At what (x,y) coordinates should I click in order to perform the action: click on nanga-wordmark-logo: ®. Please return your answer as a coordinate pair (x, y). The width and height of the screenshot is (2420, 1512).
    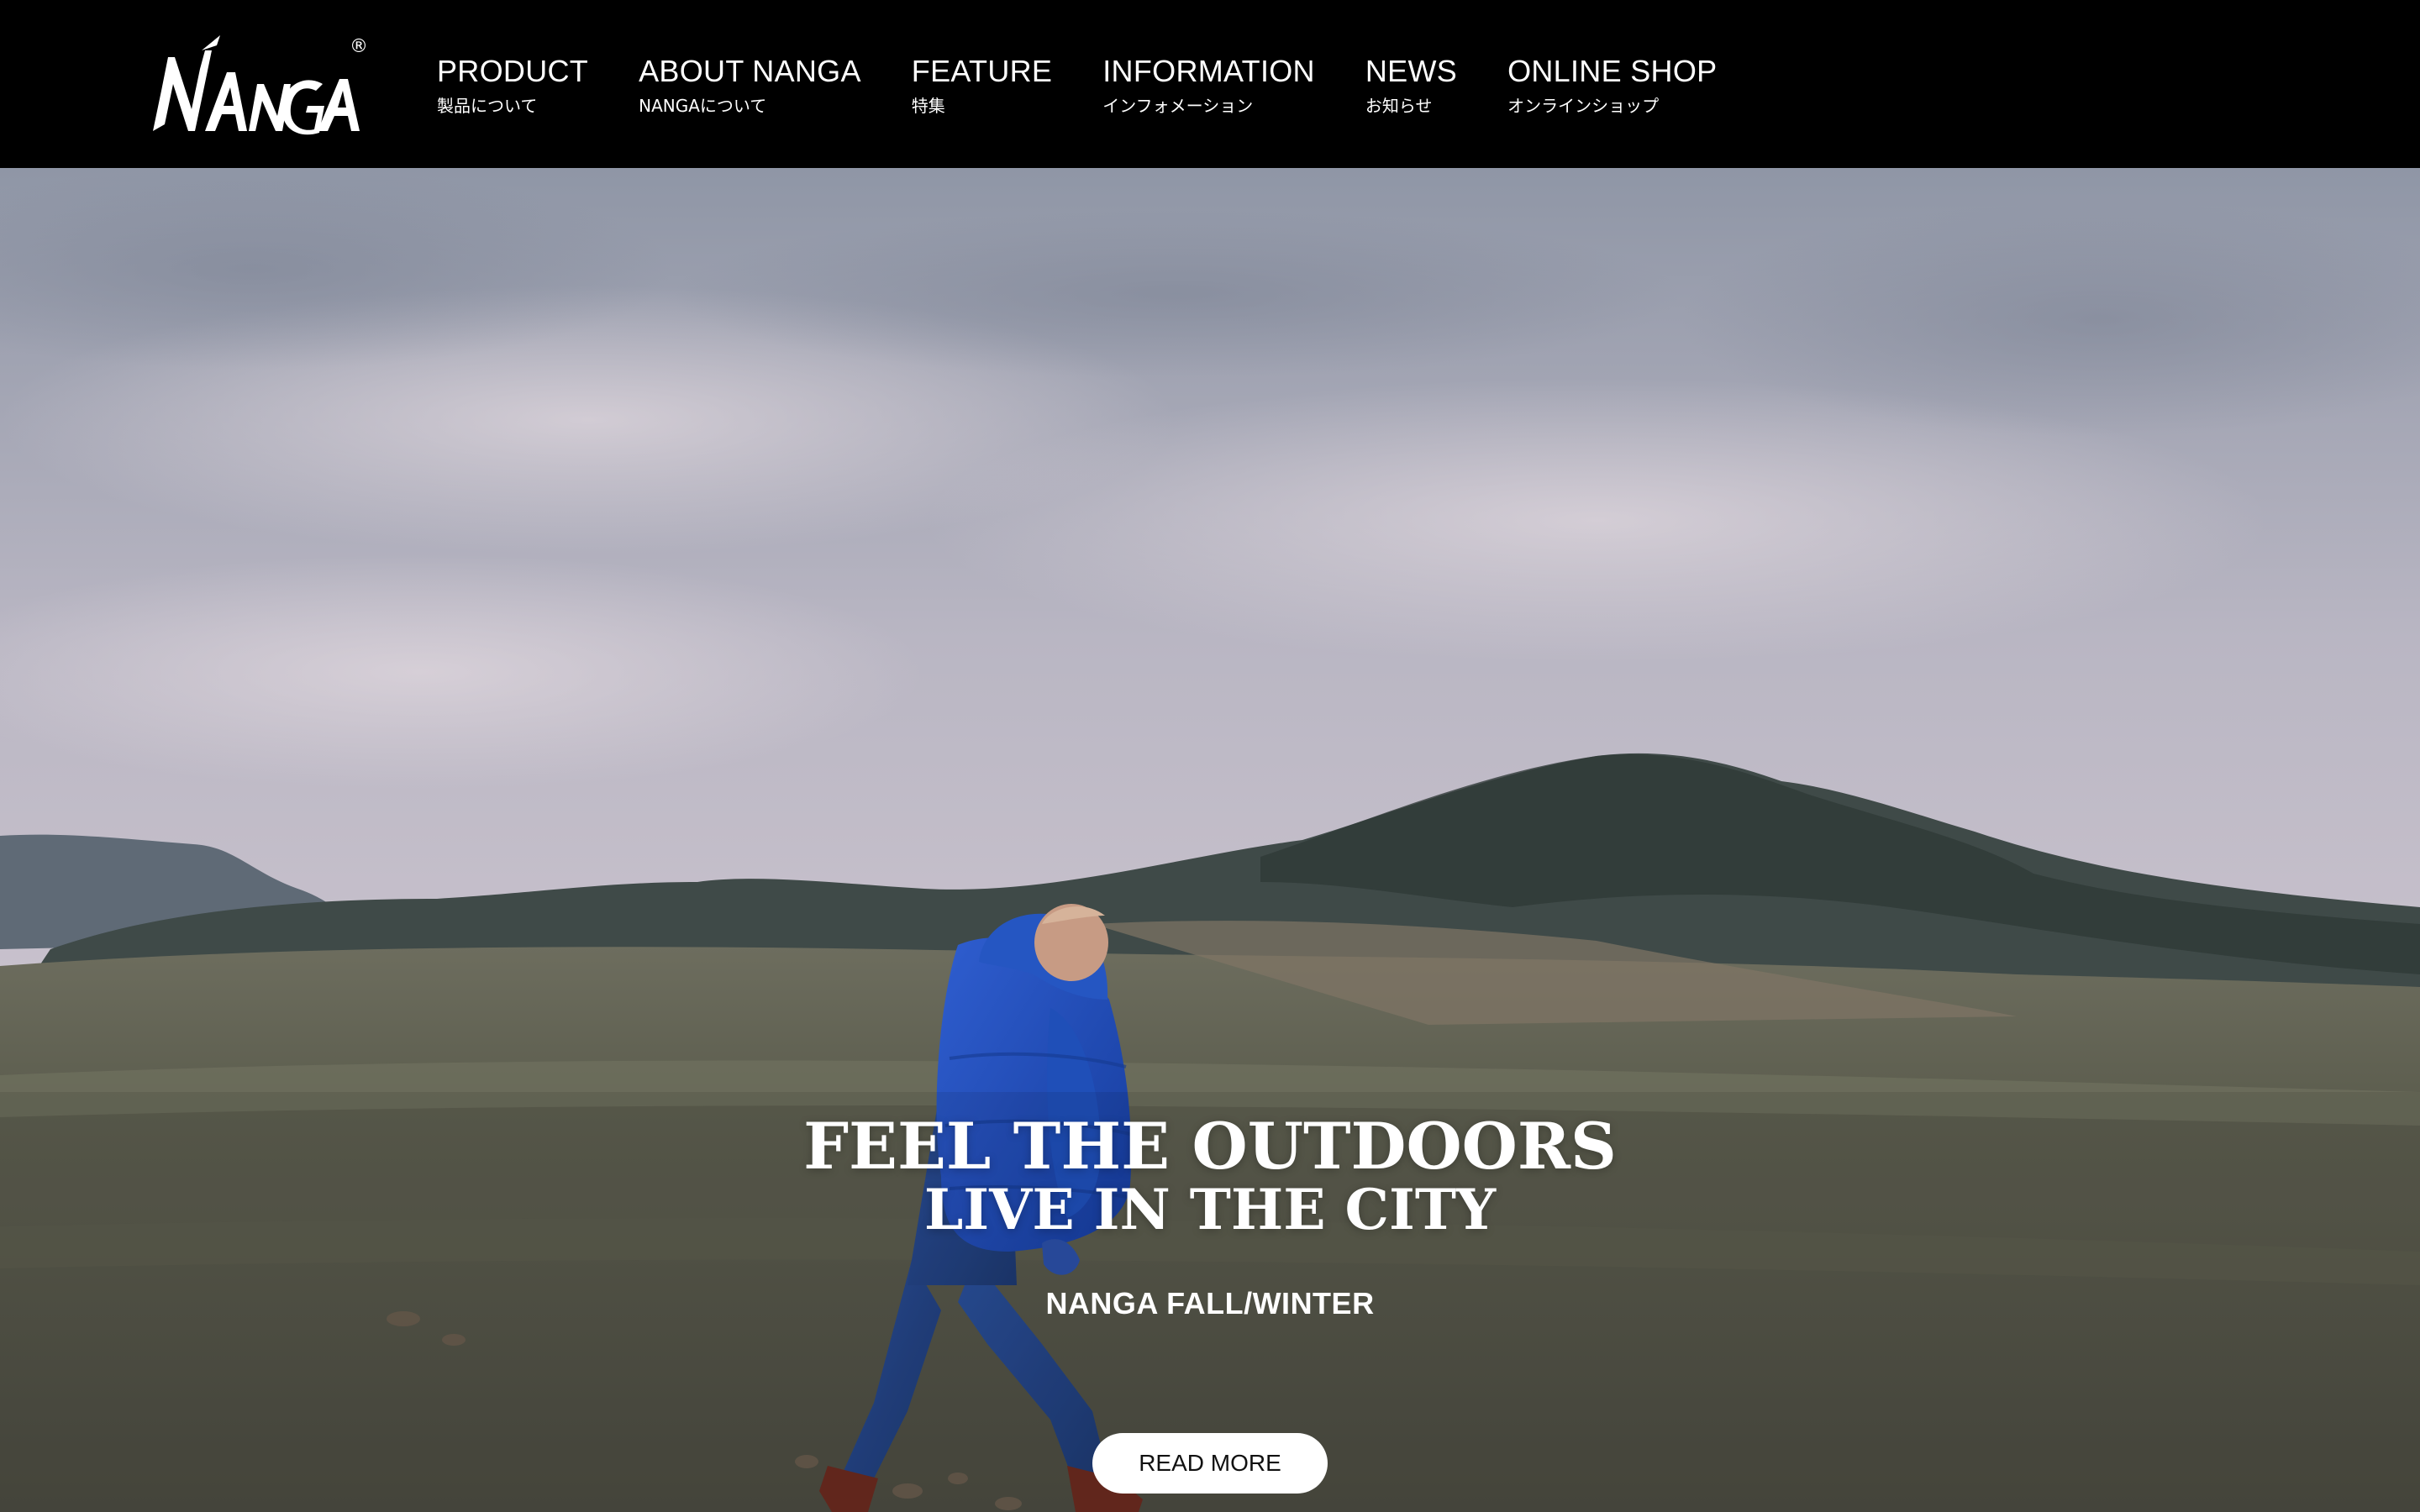
    Looking at the image, I should click on (261, 85).